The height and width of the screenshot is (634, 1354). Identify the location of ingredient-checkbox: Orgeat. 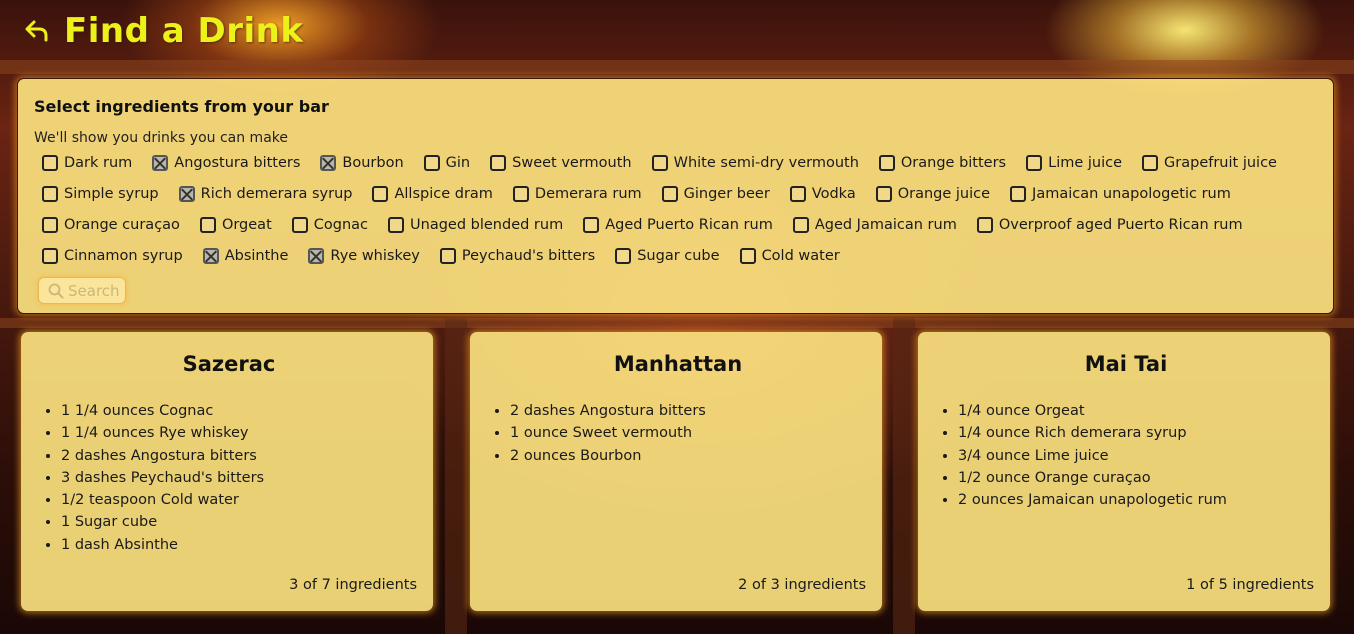
(232, 225).